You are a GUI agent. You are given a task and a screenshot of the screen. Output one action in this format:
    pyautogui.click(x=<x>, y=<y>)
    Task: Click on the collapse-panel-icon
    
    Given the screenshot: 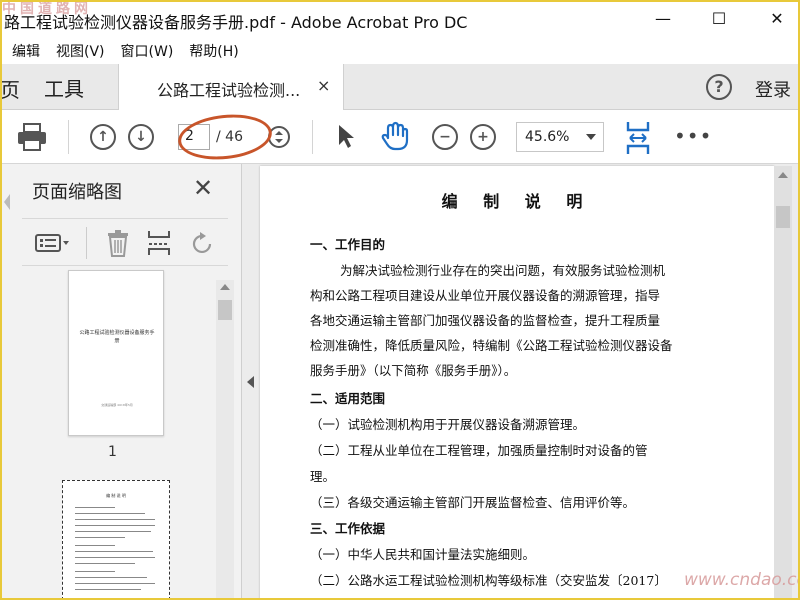 What is the action you would take?
    pyautogui.click(x=250, y=382)
    